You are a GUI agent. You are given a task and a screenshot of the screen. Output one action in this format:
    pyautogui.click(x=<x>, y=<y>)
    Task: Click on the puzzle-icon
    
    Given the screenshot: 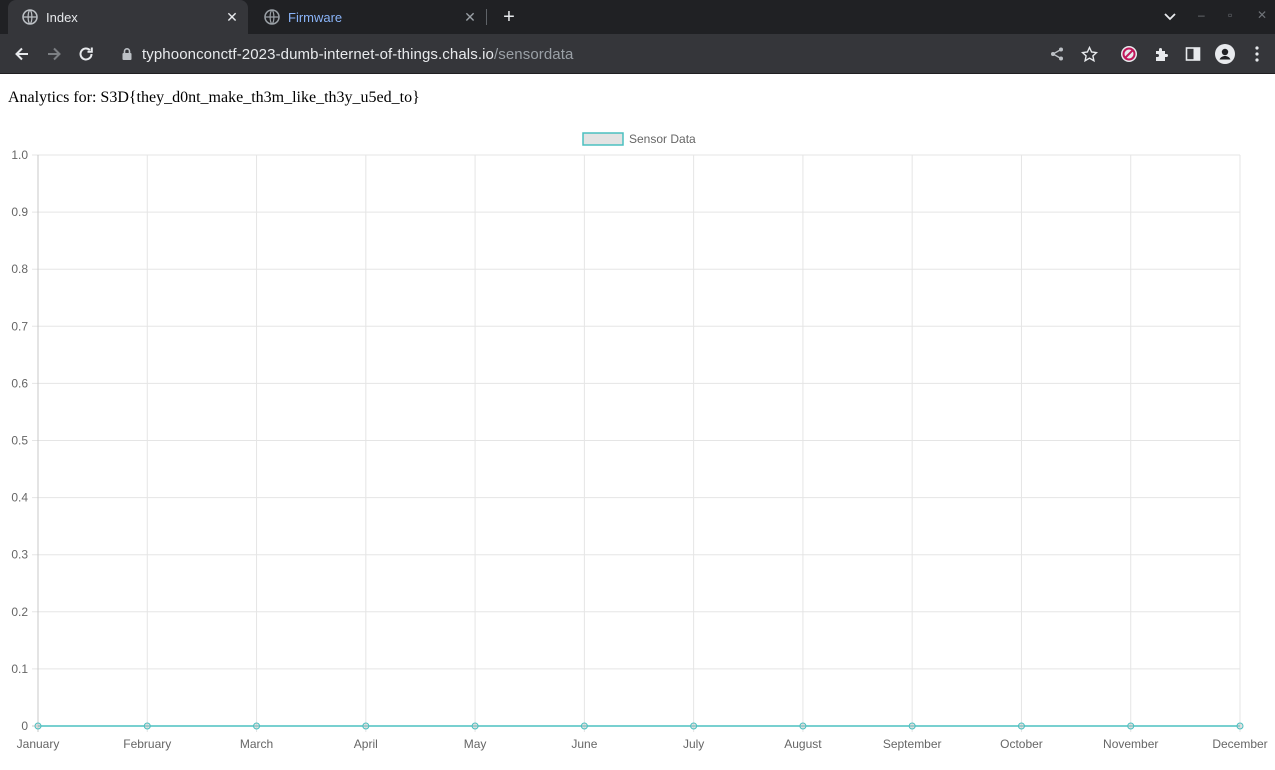 What is the action you would take?
    pyautogui.click(x=1161, y=54)
    